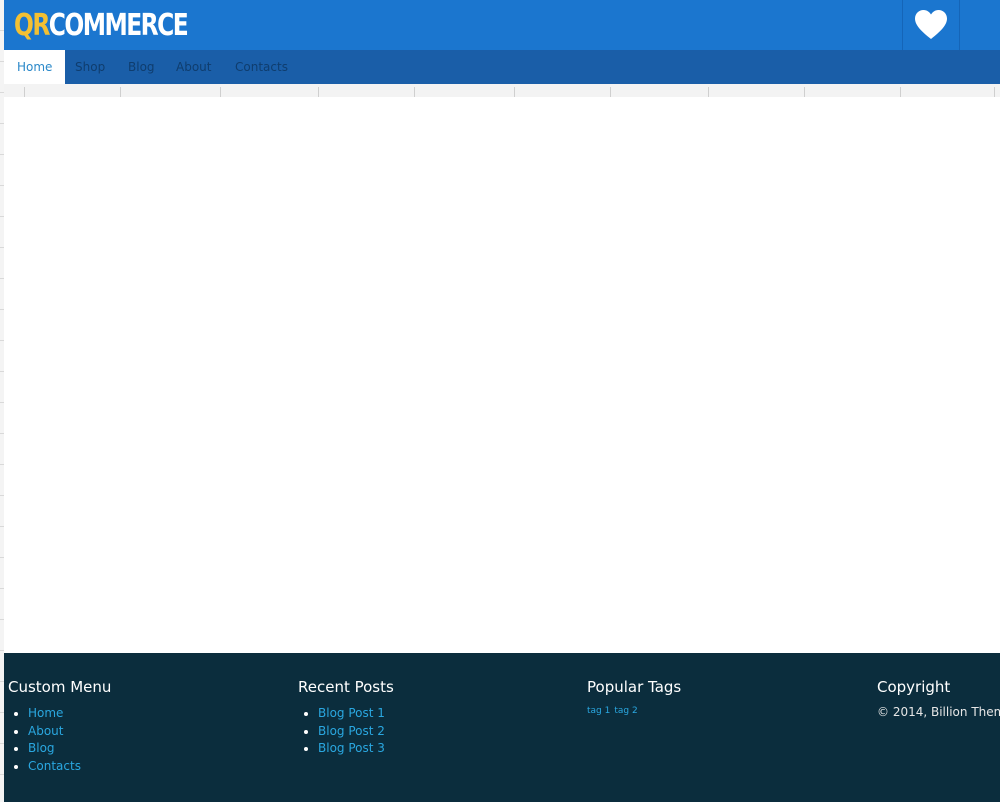 This screenshot has height=802, width=1000. I want to click on logo-main-text: COMMERCE, so click(118, 25).